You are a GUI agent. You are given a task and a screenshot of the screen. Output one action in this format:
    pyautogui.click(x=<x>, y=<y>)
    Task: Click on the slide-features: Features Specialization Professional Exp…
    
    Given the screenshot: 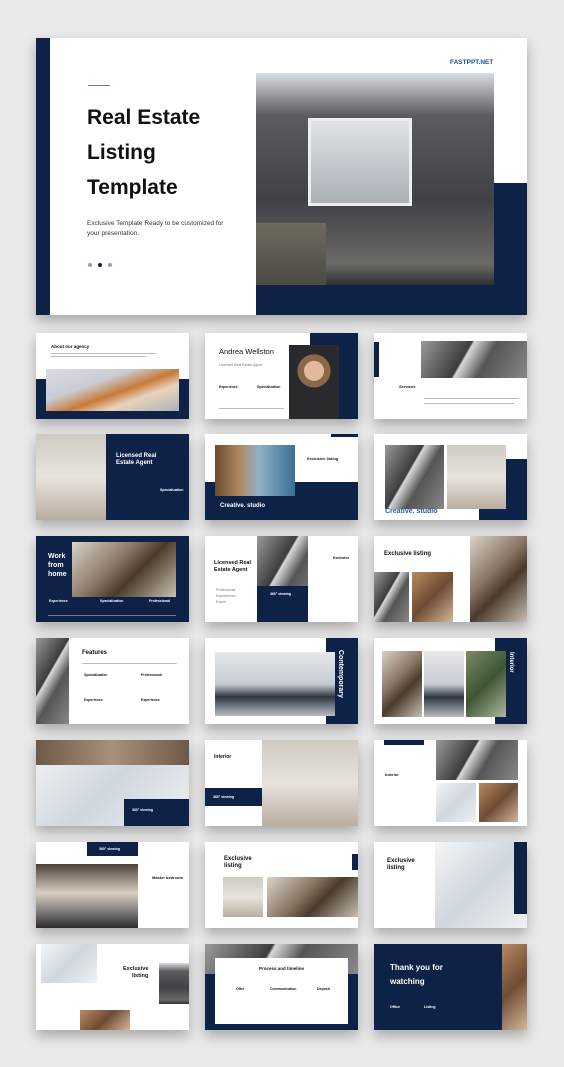 What is the action you would take?
    pyautogui.click(x=112, y=681)
    